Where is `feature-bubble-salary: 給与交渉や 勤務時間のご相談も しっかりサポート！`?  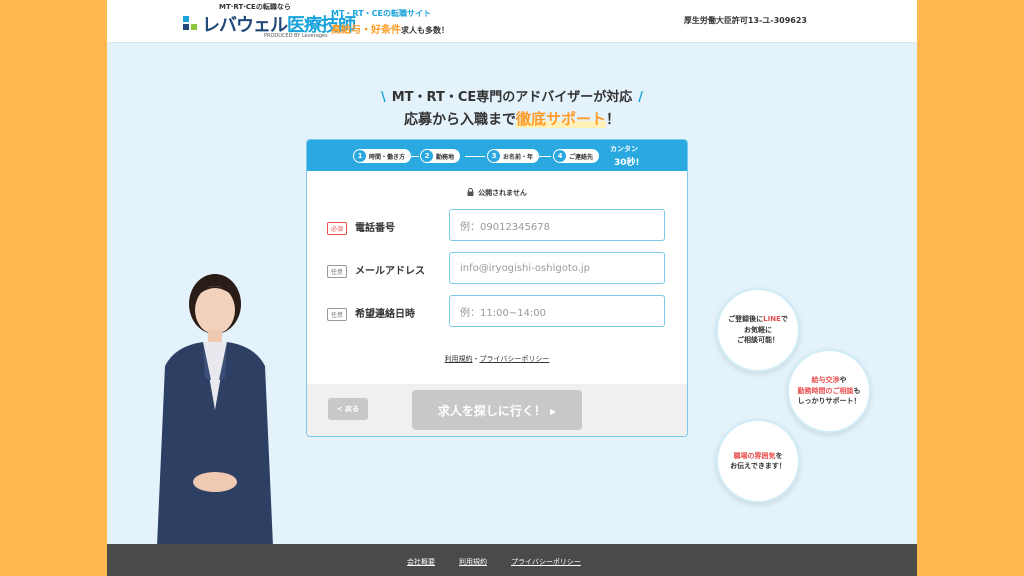
feature-bubble-salary: 給与交渉や 勤務時間のご相談も しっかりサポート！ is located at coordinates (829, 391).